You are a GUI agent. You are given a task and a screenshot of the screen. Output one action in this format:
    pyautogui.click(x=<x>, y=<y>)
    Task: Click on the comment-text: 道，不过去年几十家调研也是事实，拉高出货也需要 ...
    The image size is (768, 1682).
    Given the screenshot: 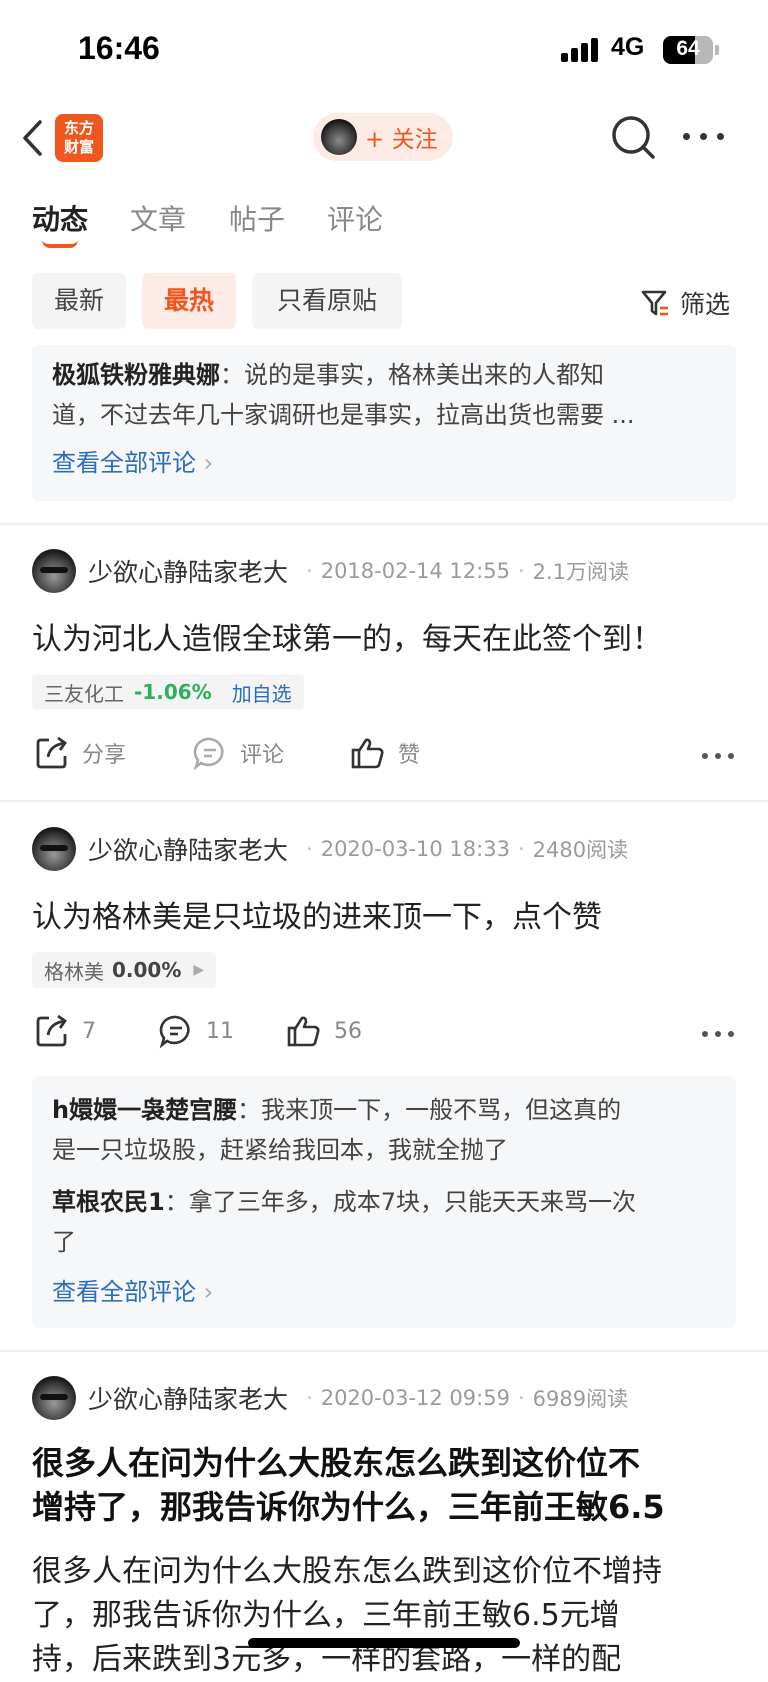 What is the action you would take?
    pyautogui.click(x=343, y=415)
    